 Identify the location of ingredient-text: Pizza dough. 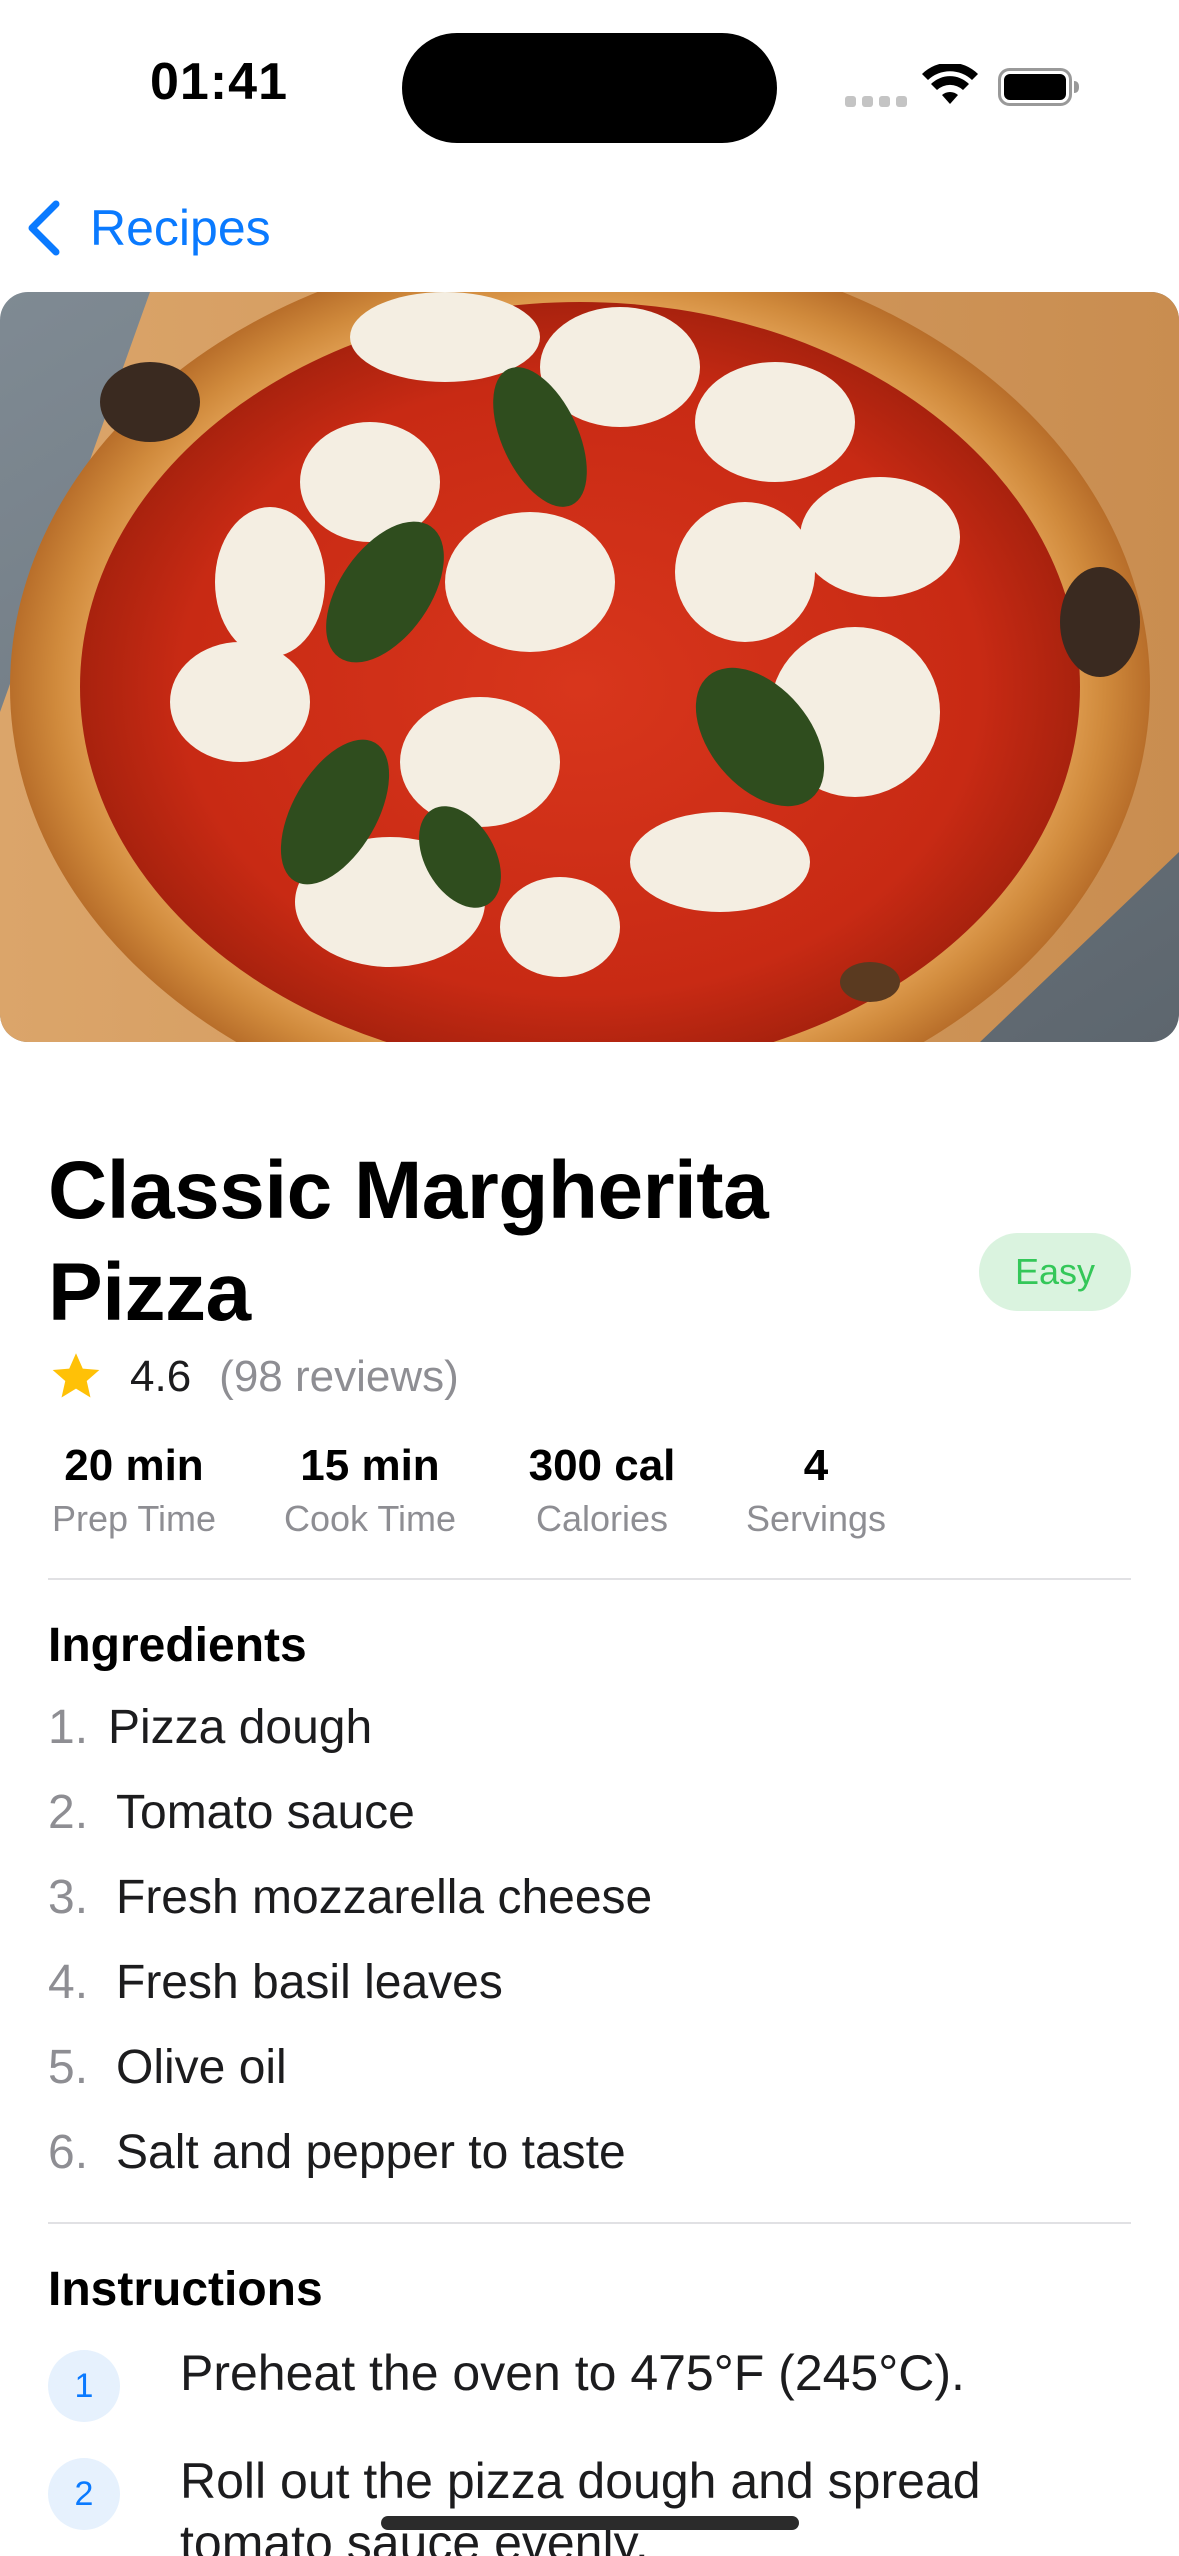
(240, 1727).